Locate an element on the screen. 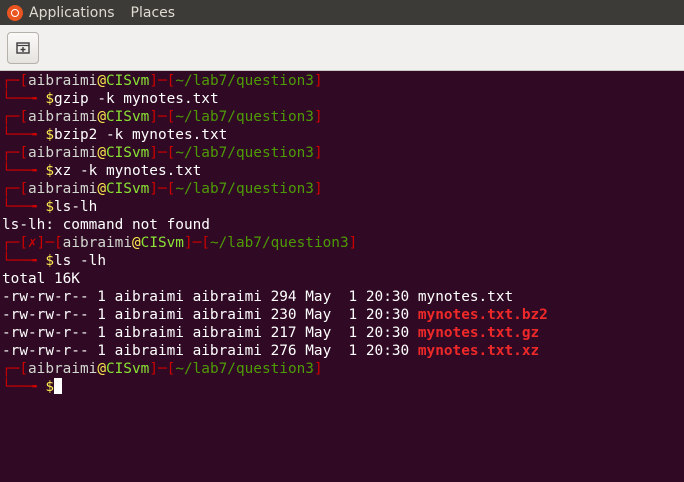 The width and height of the screenshot is (684, 482). ls-row-filename: mynotes.txt.xz is located at coordinates (478, 351).